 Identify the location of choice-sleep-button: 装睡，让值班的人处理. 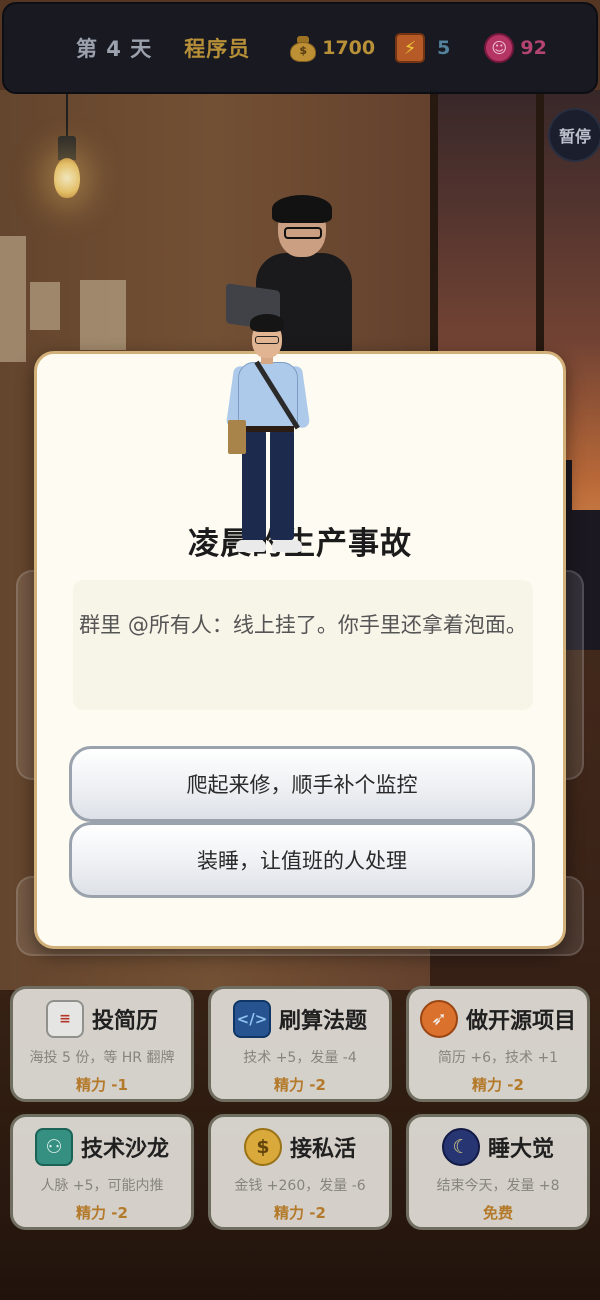
(302, 860).